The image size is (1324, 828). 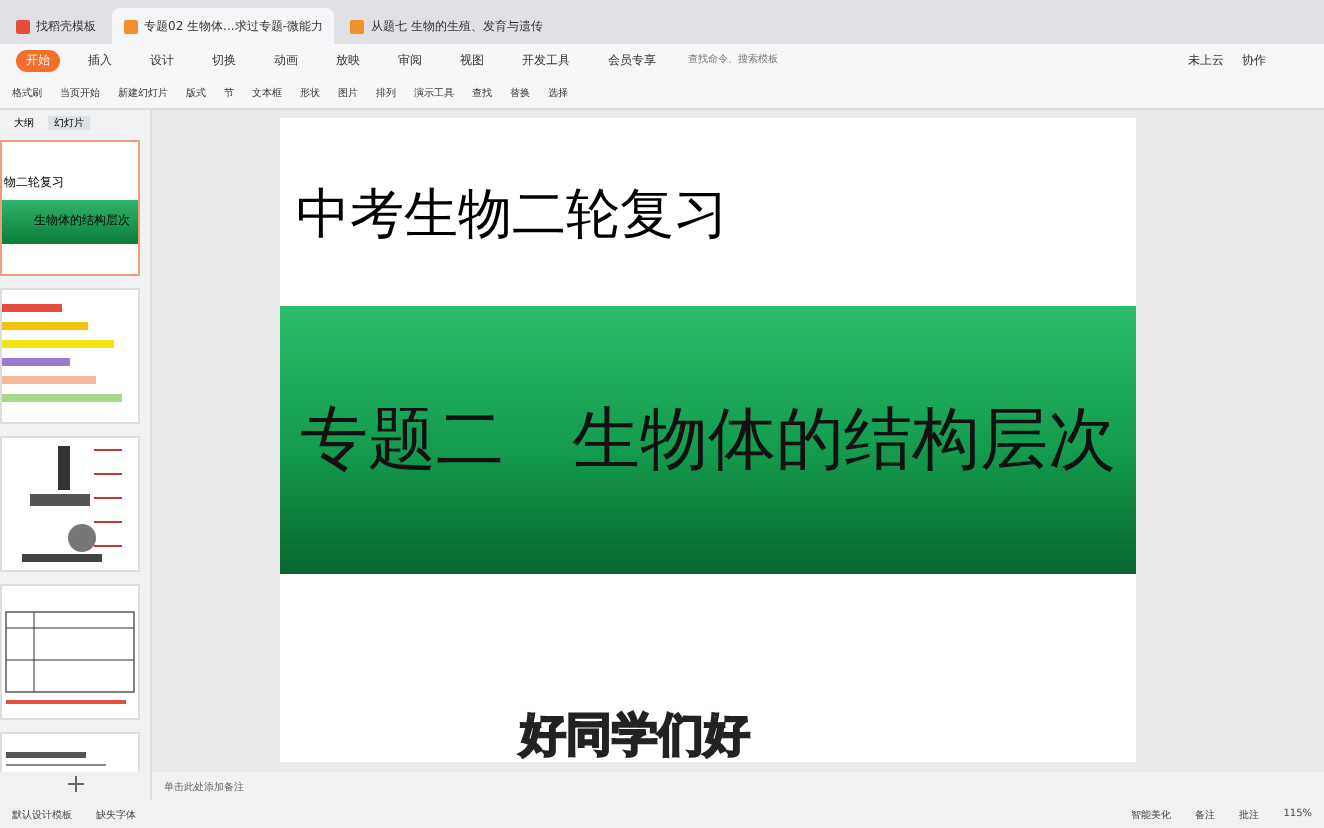 What do you see at coordinates (635, 737) in the screenshot?
I see `video-subtitle: 好同学们好` at bounding box center [635, 737].